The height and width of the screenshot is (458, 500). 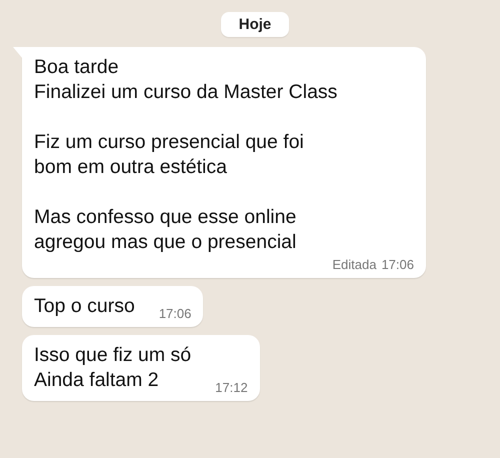 I want to click on edited-label: Editada, so click(x=354, y=264).